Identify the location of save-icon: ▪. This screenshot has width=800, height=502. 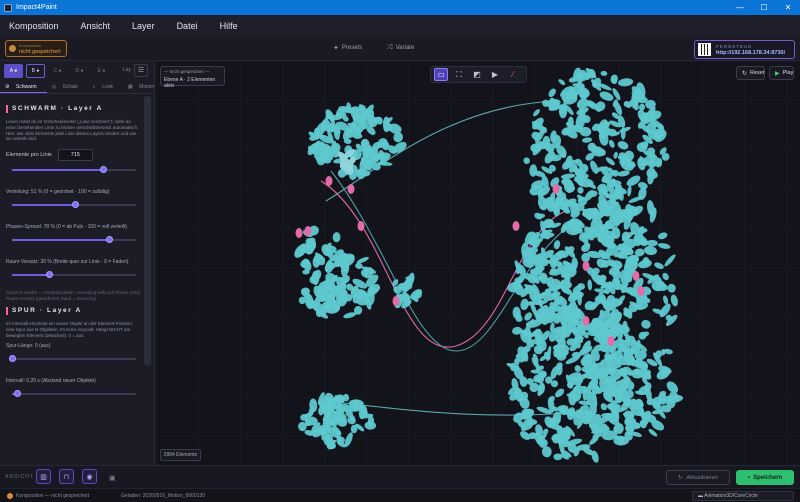
(749, 477).